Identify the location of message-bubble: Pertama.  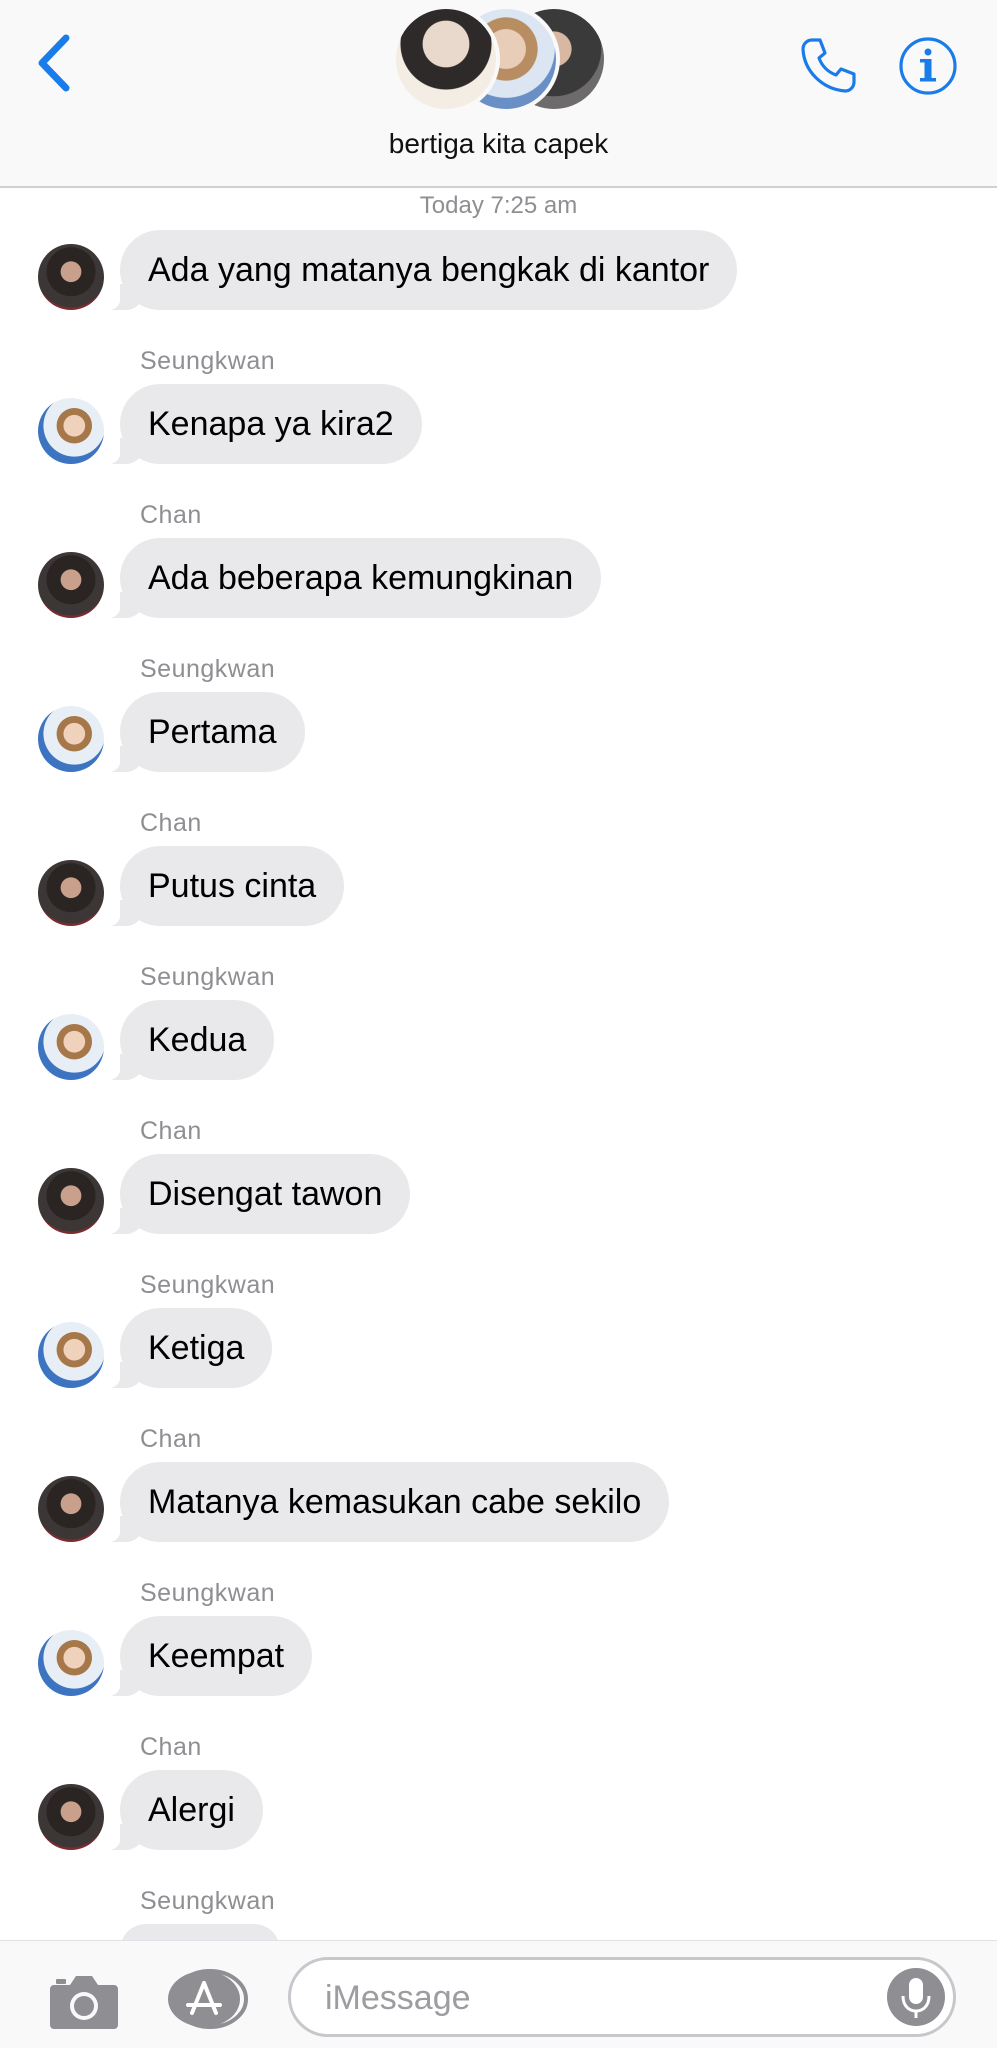
(205, 732).